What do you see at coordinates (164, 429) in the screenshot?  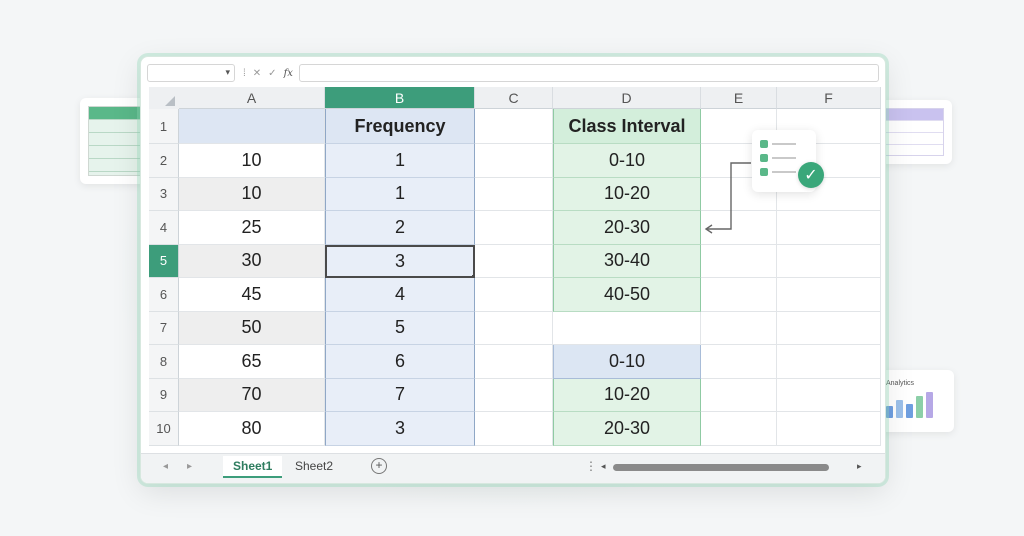 I see `row-header-10: 10` at bounding box center [164, 429].